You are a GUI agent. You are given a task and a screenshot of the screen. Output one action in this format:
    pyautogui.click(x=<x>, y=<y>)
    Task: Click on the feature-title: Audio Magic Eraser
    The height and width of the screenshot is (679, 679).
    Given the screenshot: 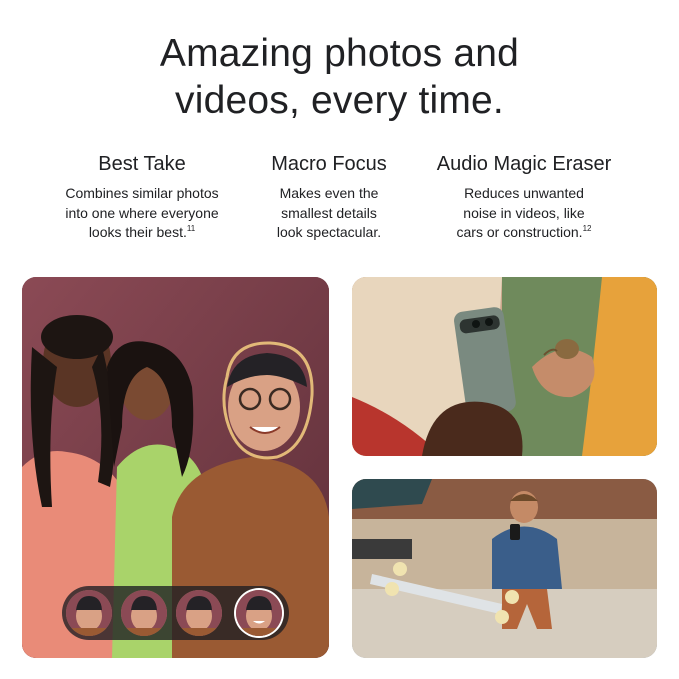 What is the action you would take?
    pyautogui.click(x=524, y=164)
    